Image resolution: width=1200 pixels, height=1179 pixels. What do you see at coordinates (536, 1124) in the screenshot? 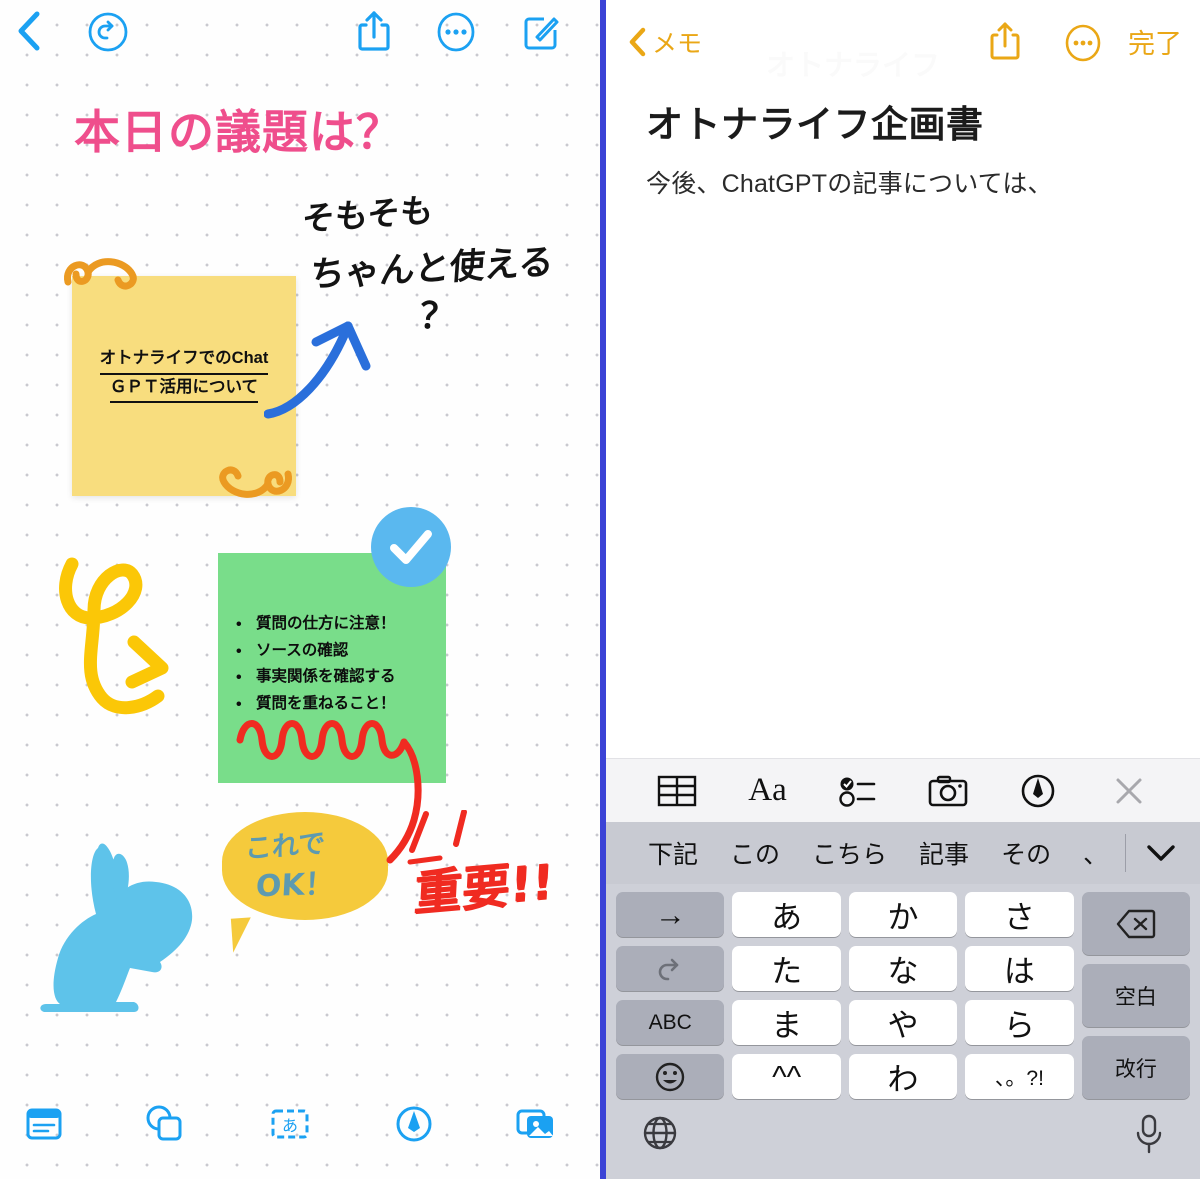
I see `media-icon` at bounding box center [536, 1124].